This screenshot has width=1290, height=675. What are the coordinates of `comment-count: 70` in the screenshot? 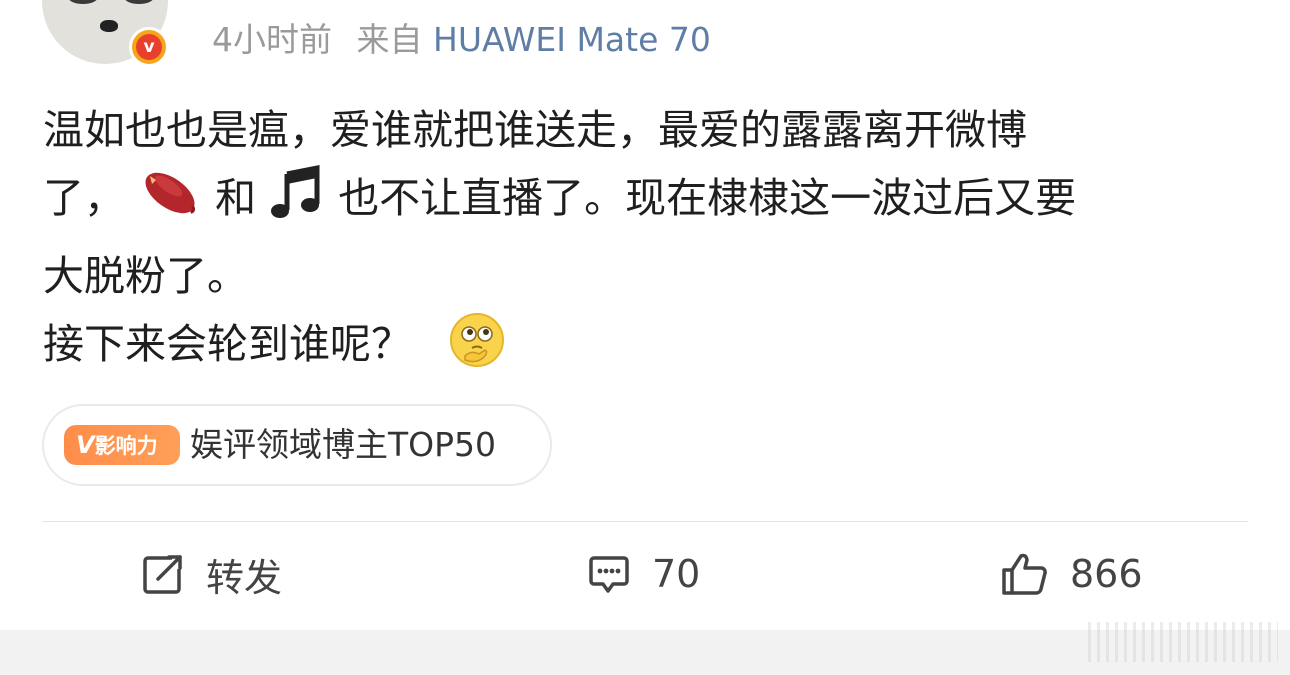 It's located at (676, 574).